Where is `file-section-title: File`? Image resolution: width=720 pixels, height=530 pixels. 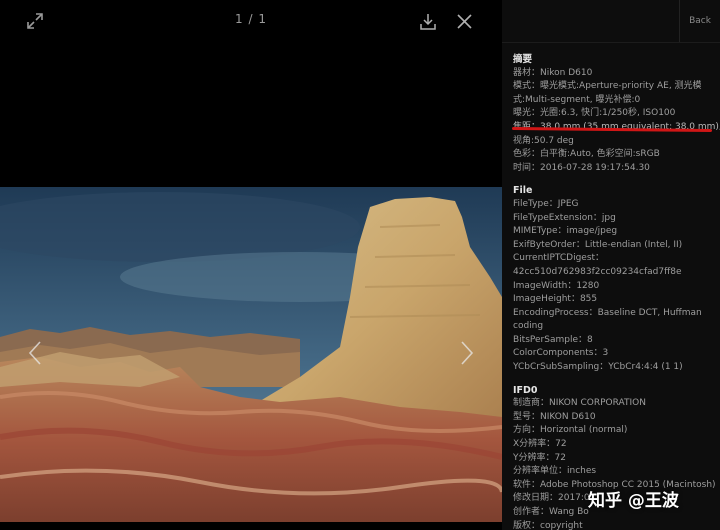 file-section-title: File is located at coordinates (523, 191).